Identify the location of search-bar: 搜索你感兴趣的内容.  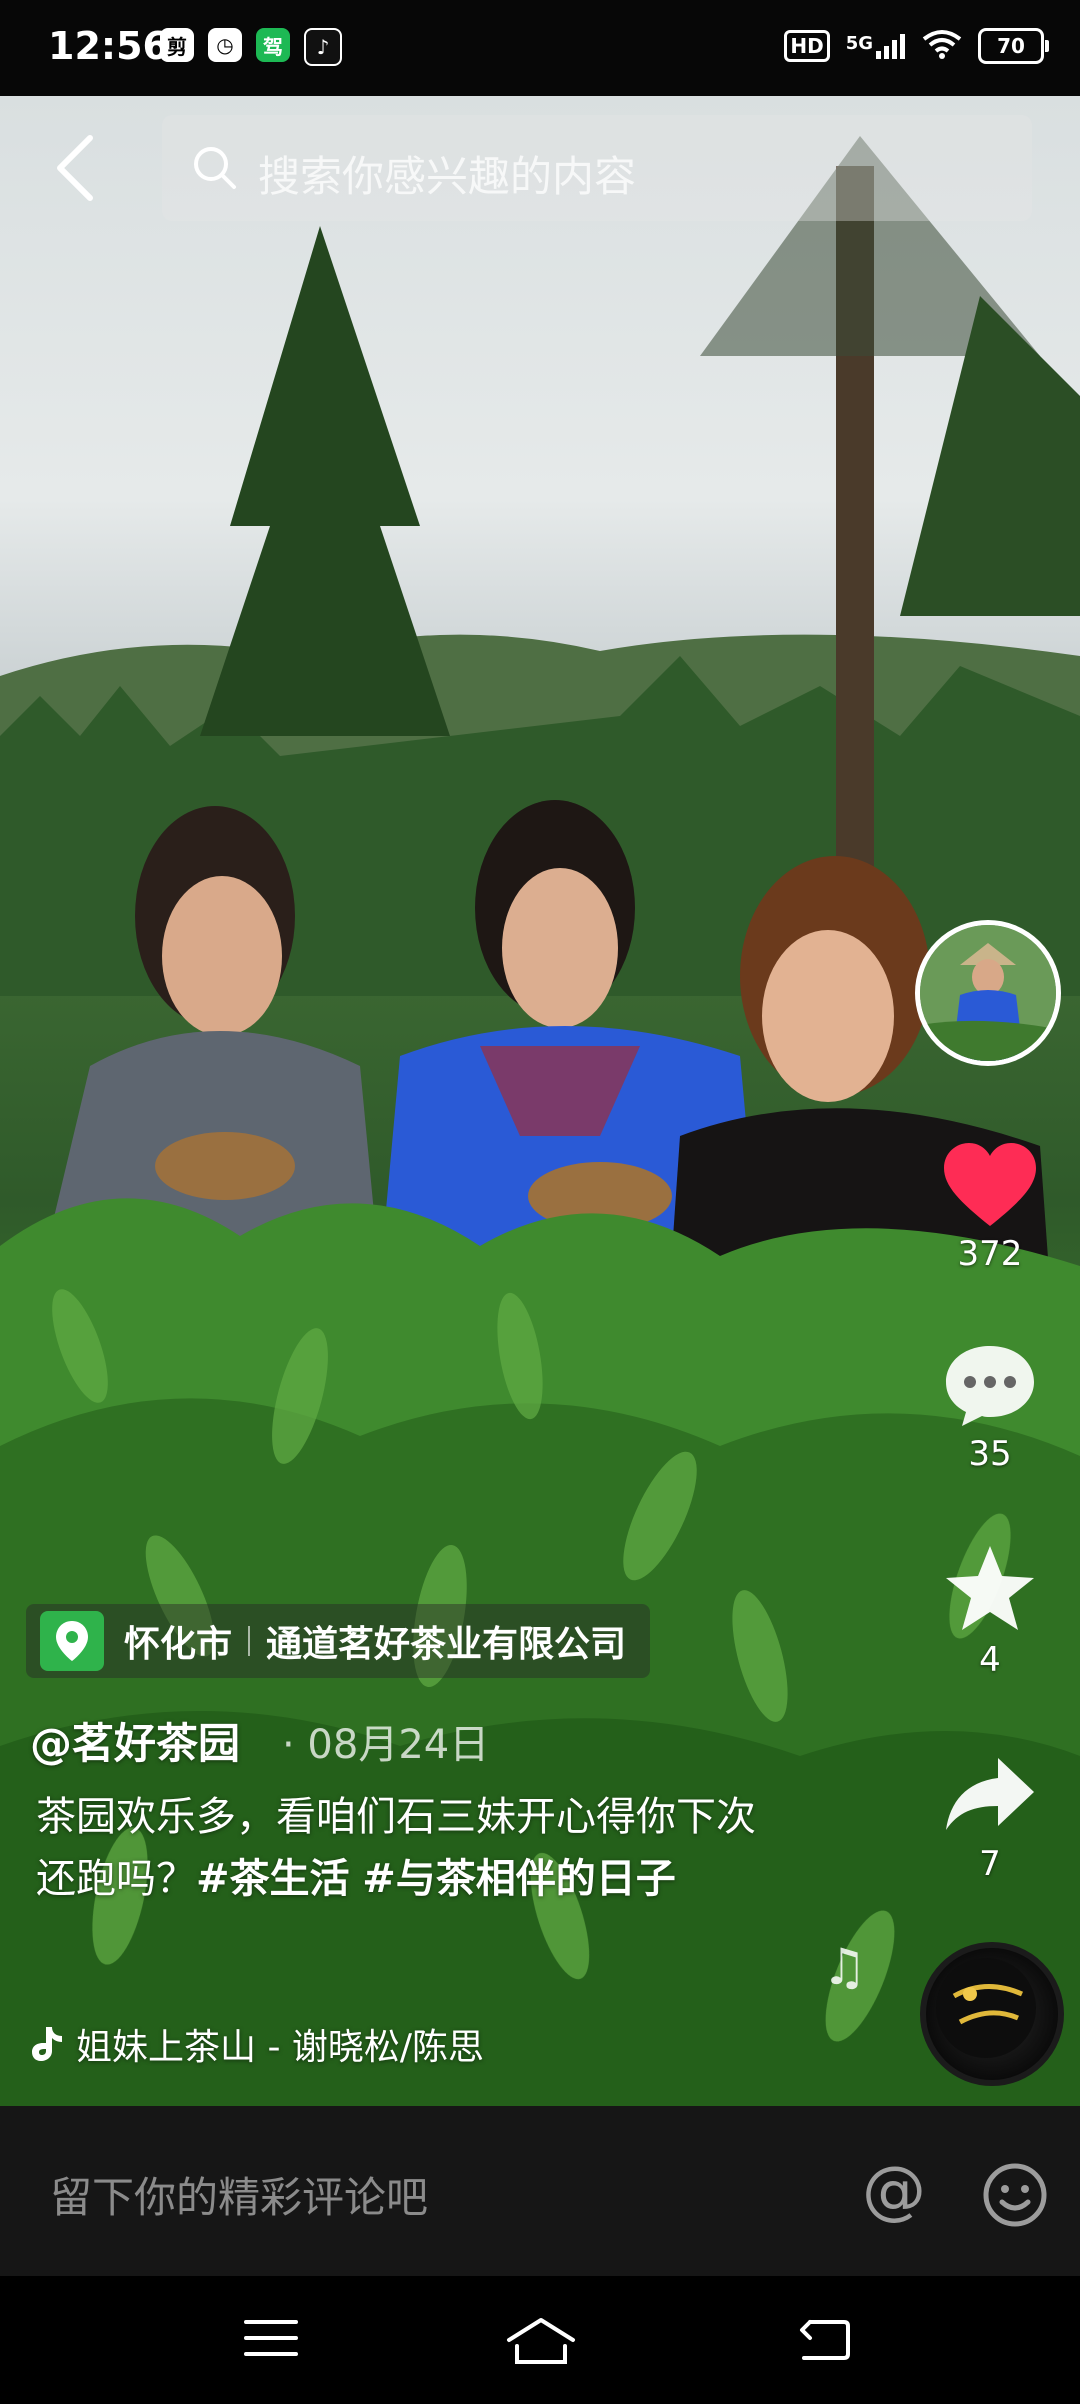
(597, 168).